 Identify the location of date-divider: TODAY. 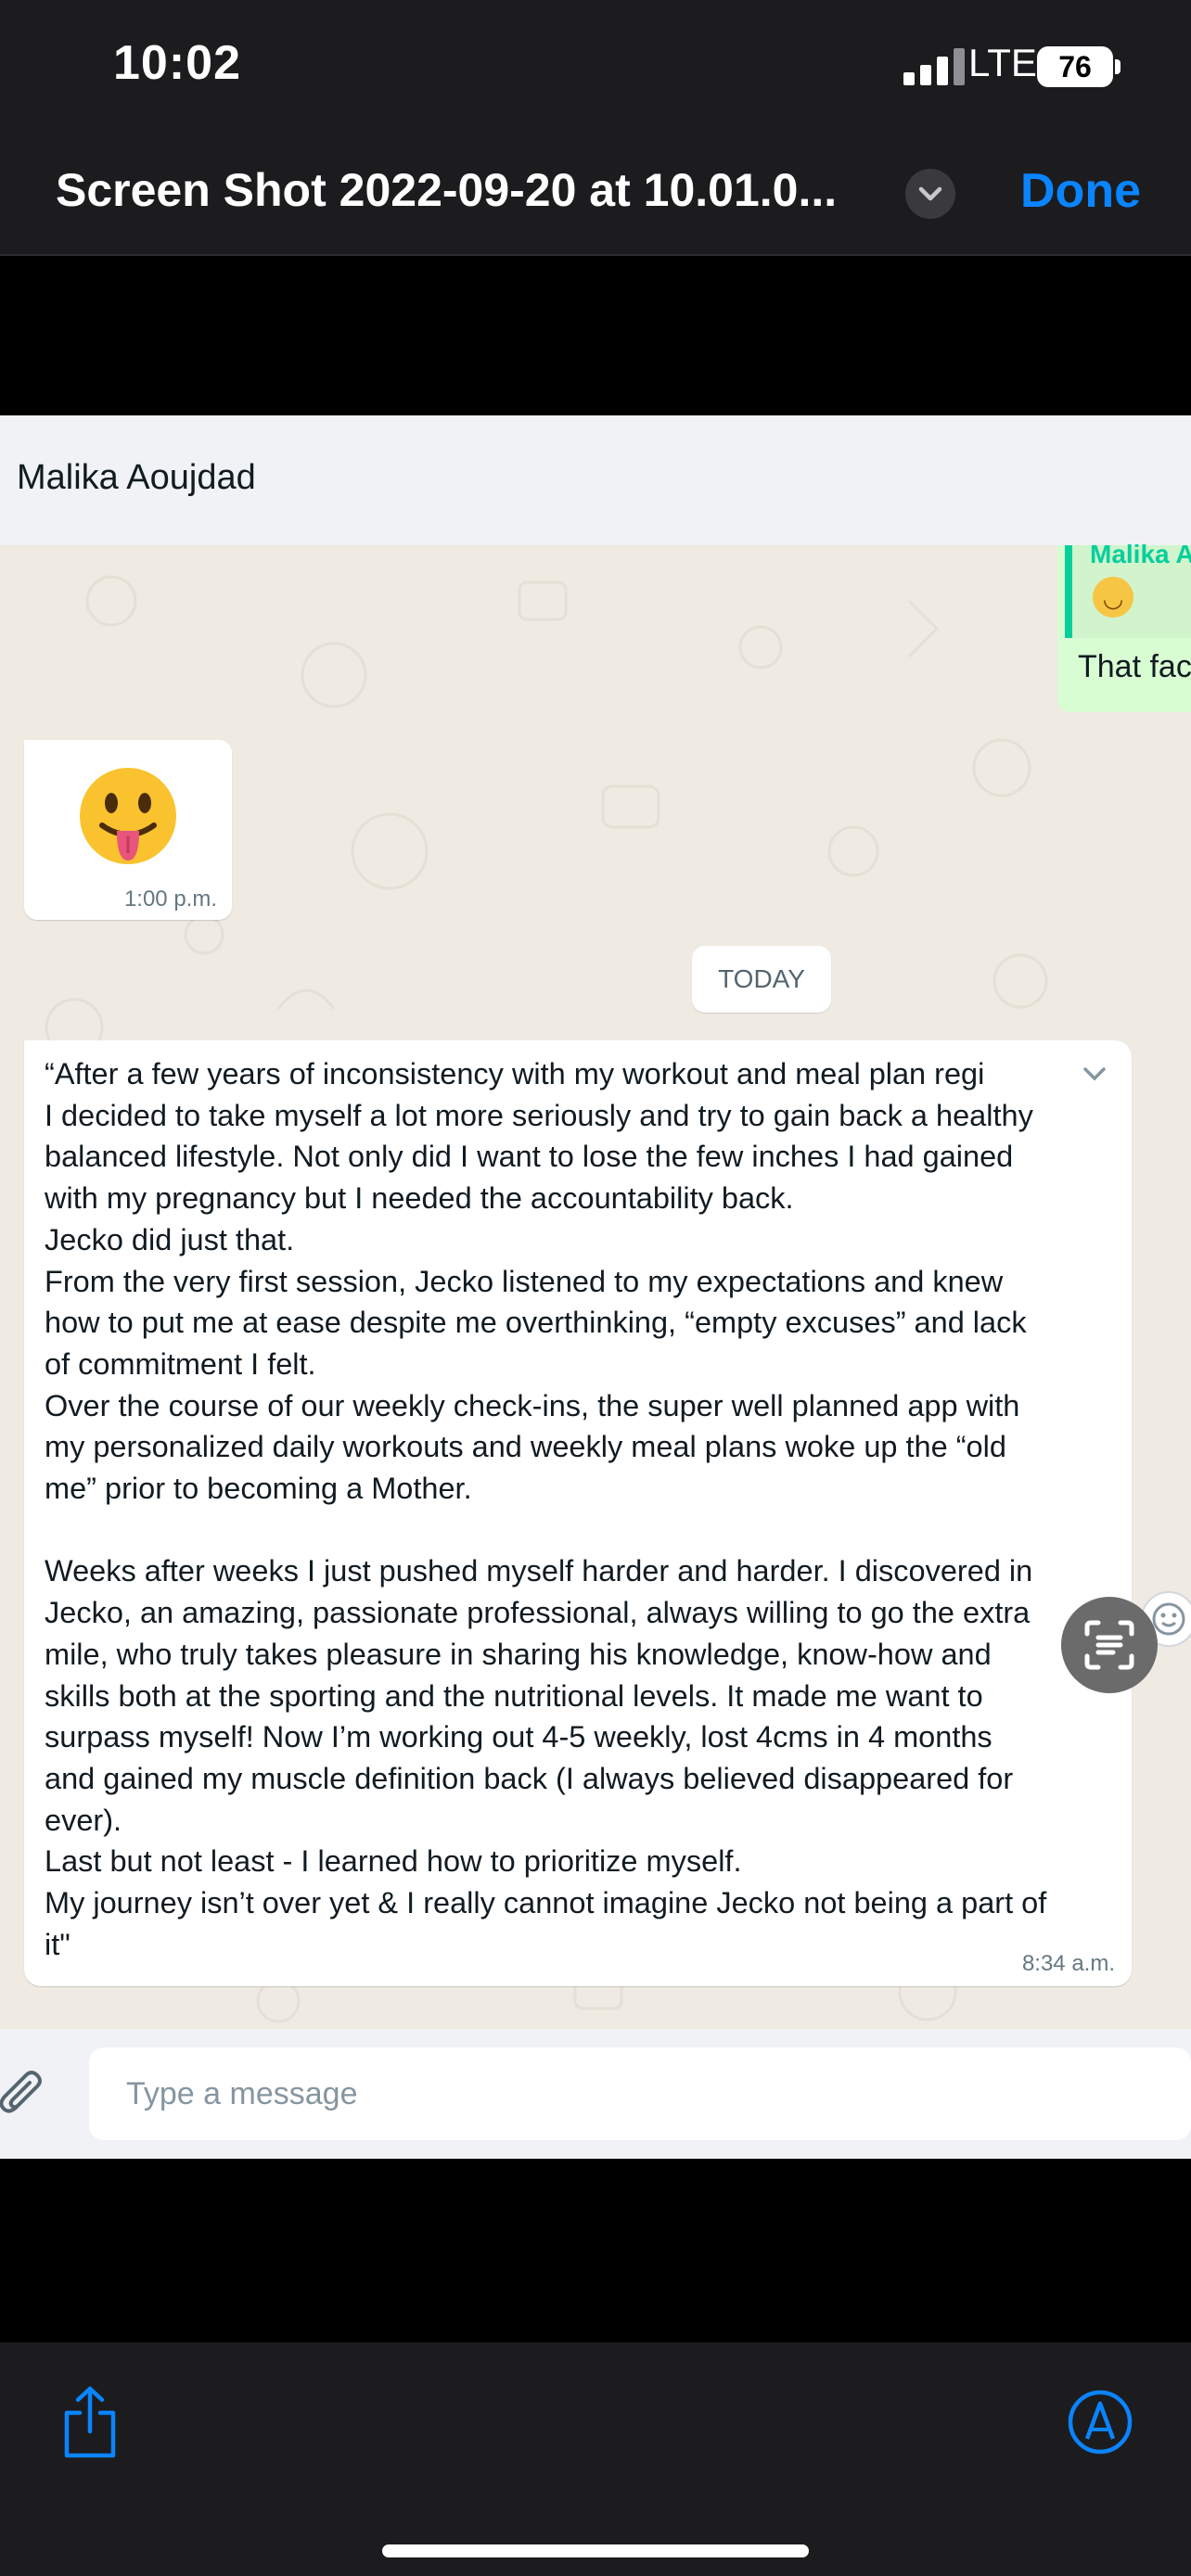
(761, 979).